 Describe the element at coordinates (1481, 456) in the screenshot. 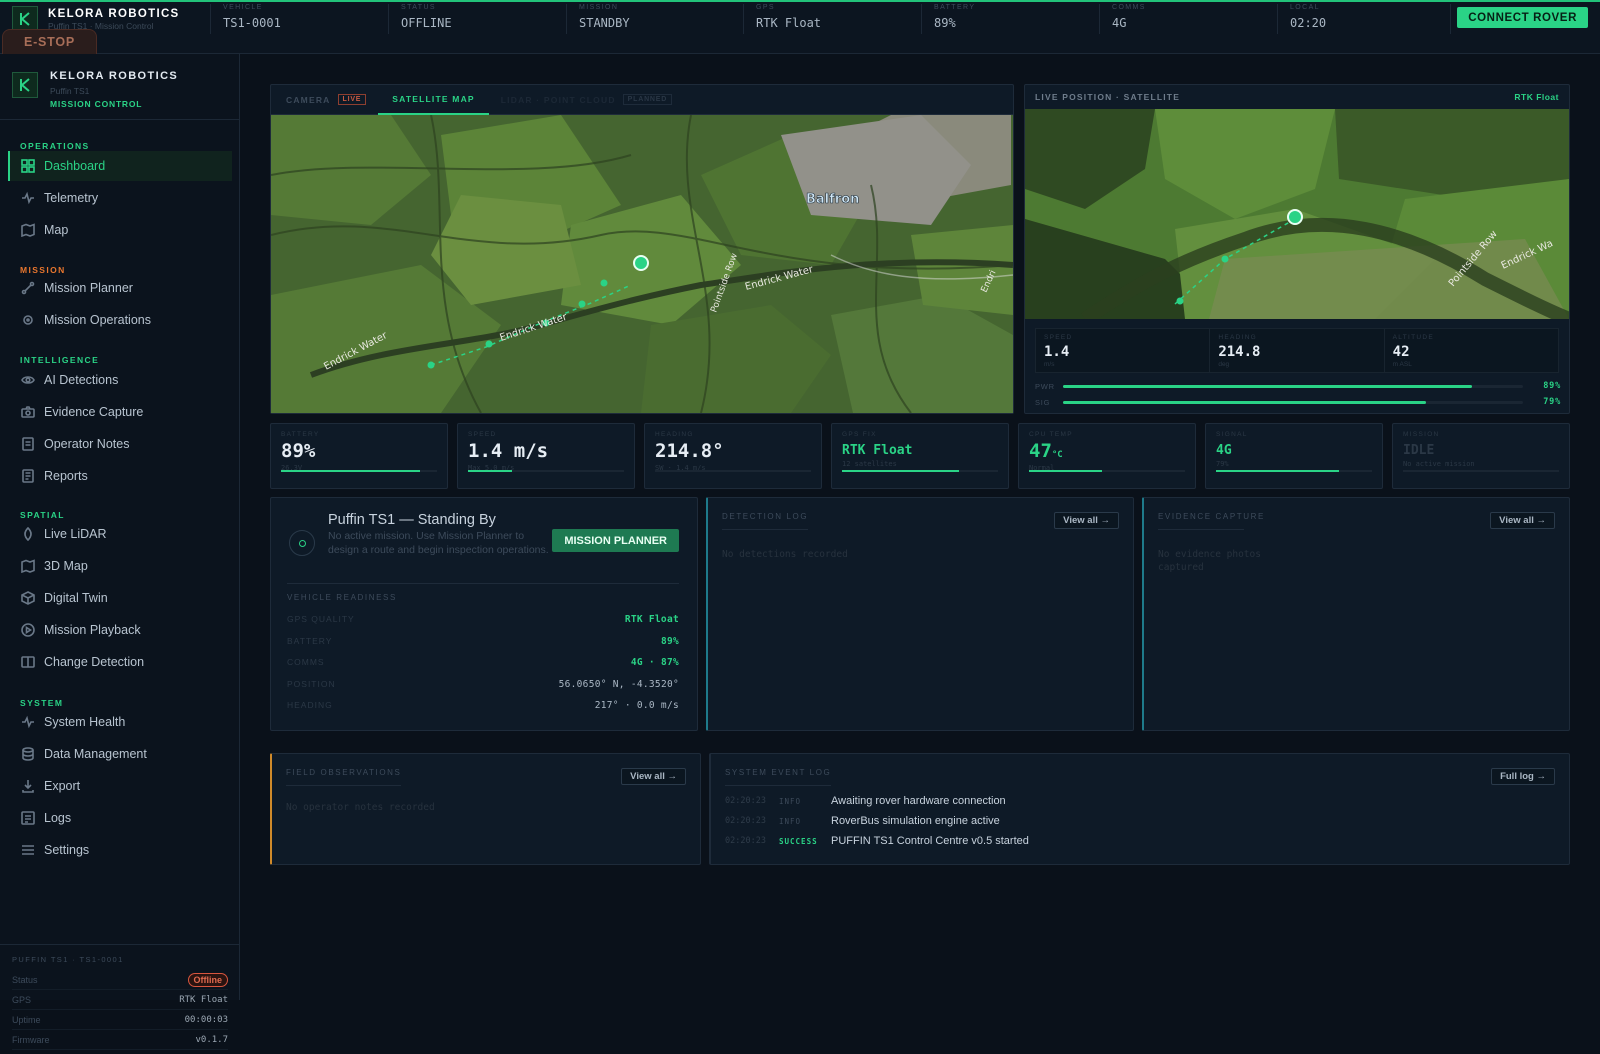

I see `metric-card-mission: MISSION IDLE No active mission` at that location.